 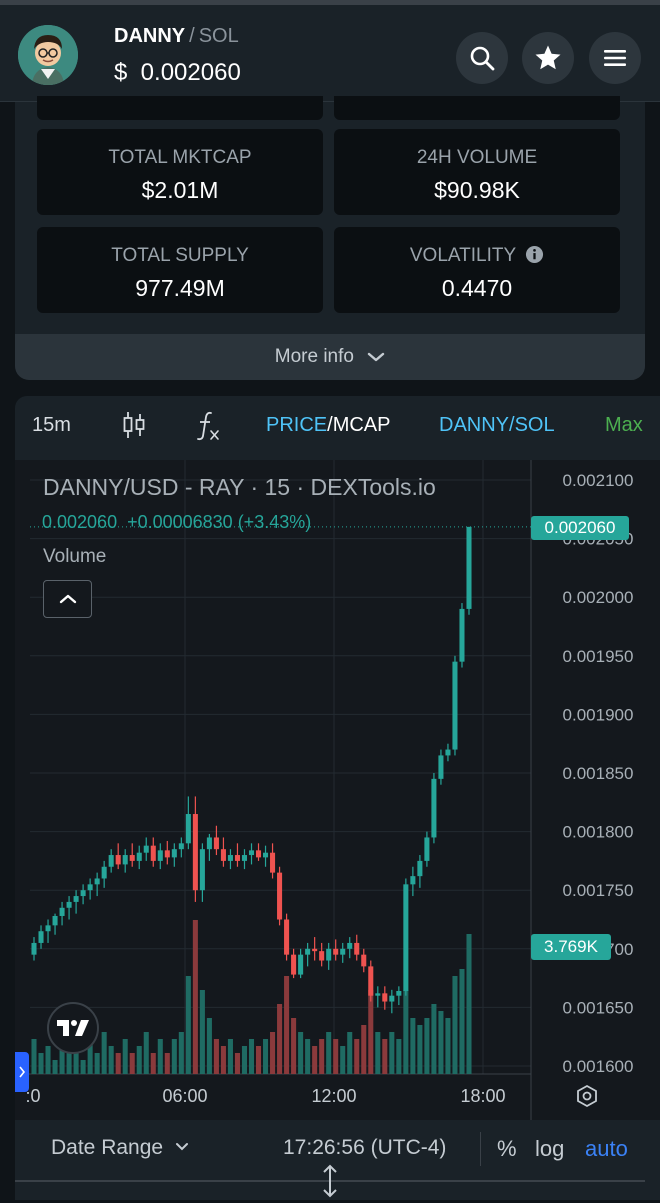 I want to click on pair-title: DANNY / SOL, so click(x=176, y=36).